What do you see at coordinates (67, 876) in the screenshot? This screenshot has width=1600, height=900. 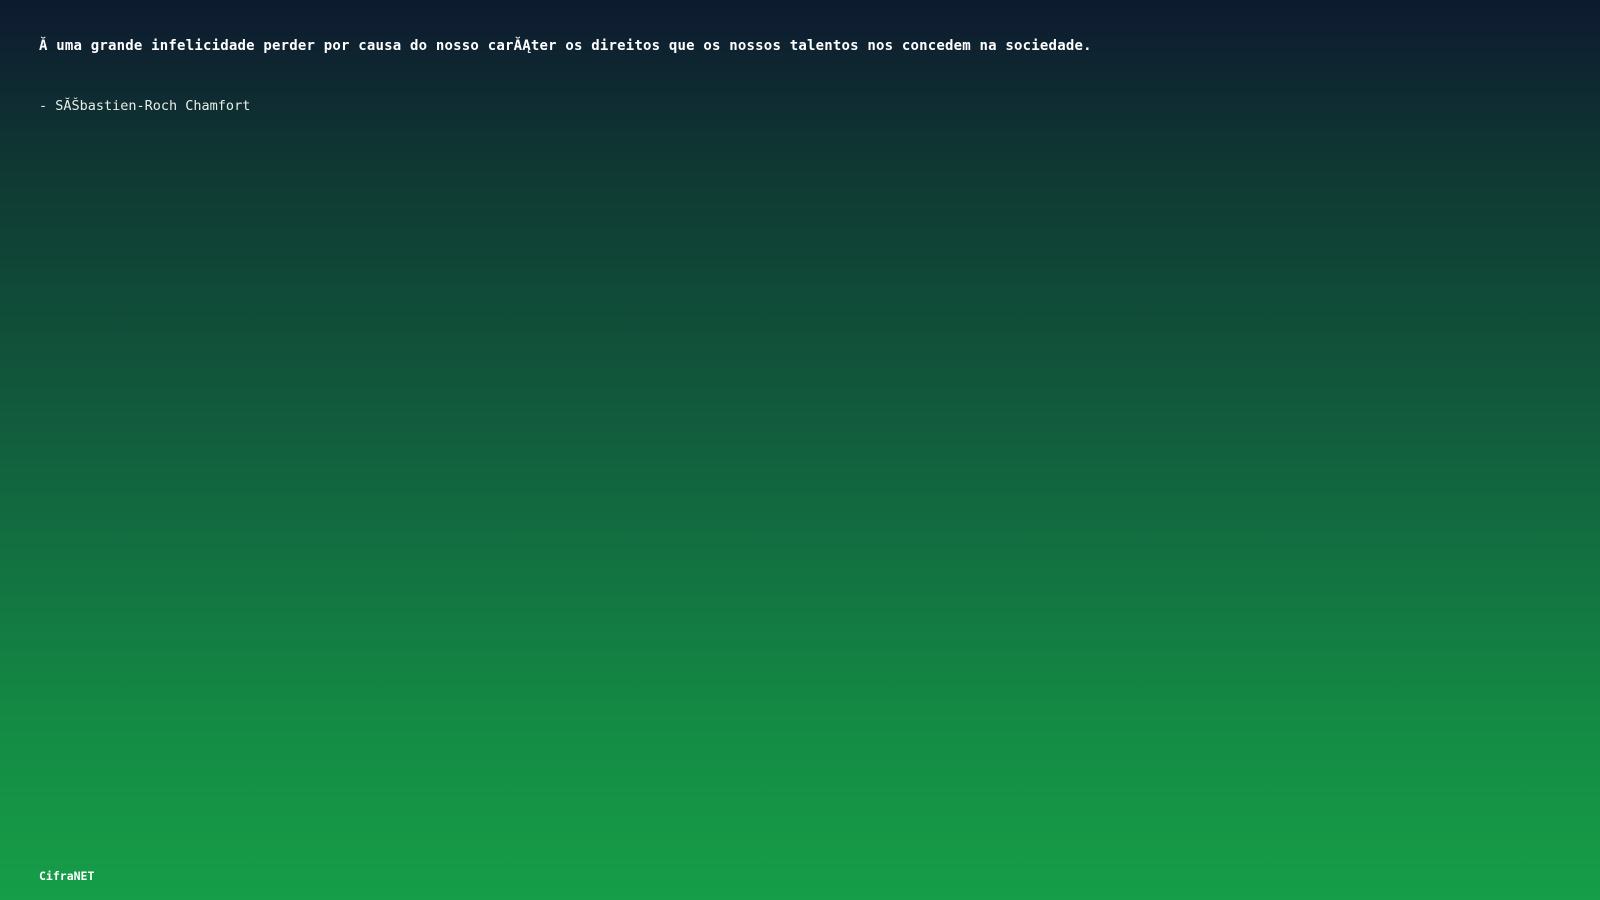 I see `brand-label: CifraNET` at bounding box center [67, 876].